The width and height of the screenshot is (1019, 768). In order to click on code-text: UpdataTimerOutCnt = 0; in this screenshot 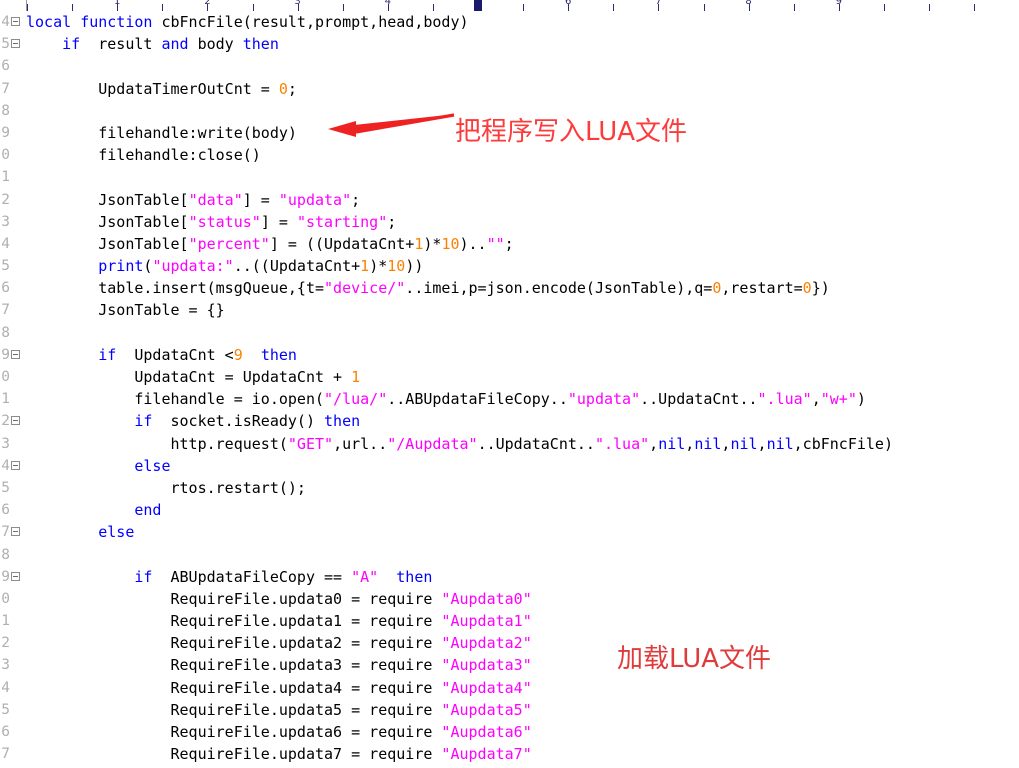, I will do `click(161, 88)`.